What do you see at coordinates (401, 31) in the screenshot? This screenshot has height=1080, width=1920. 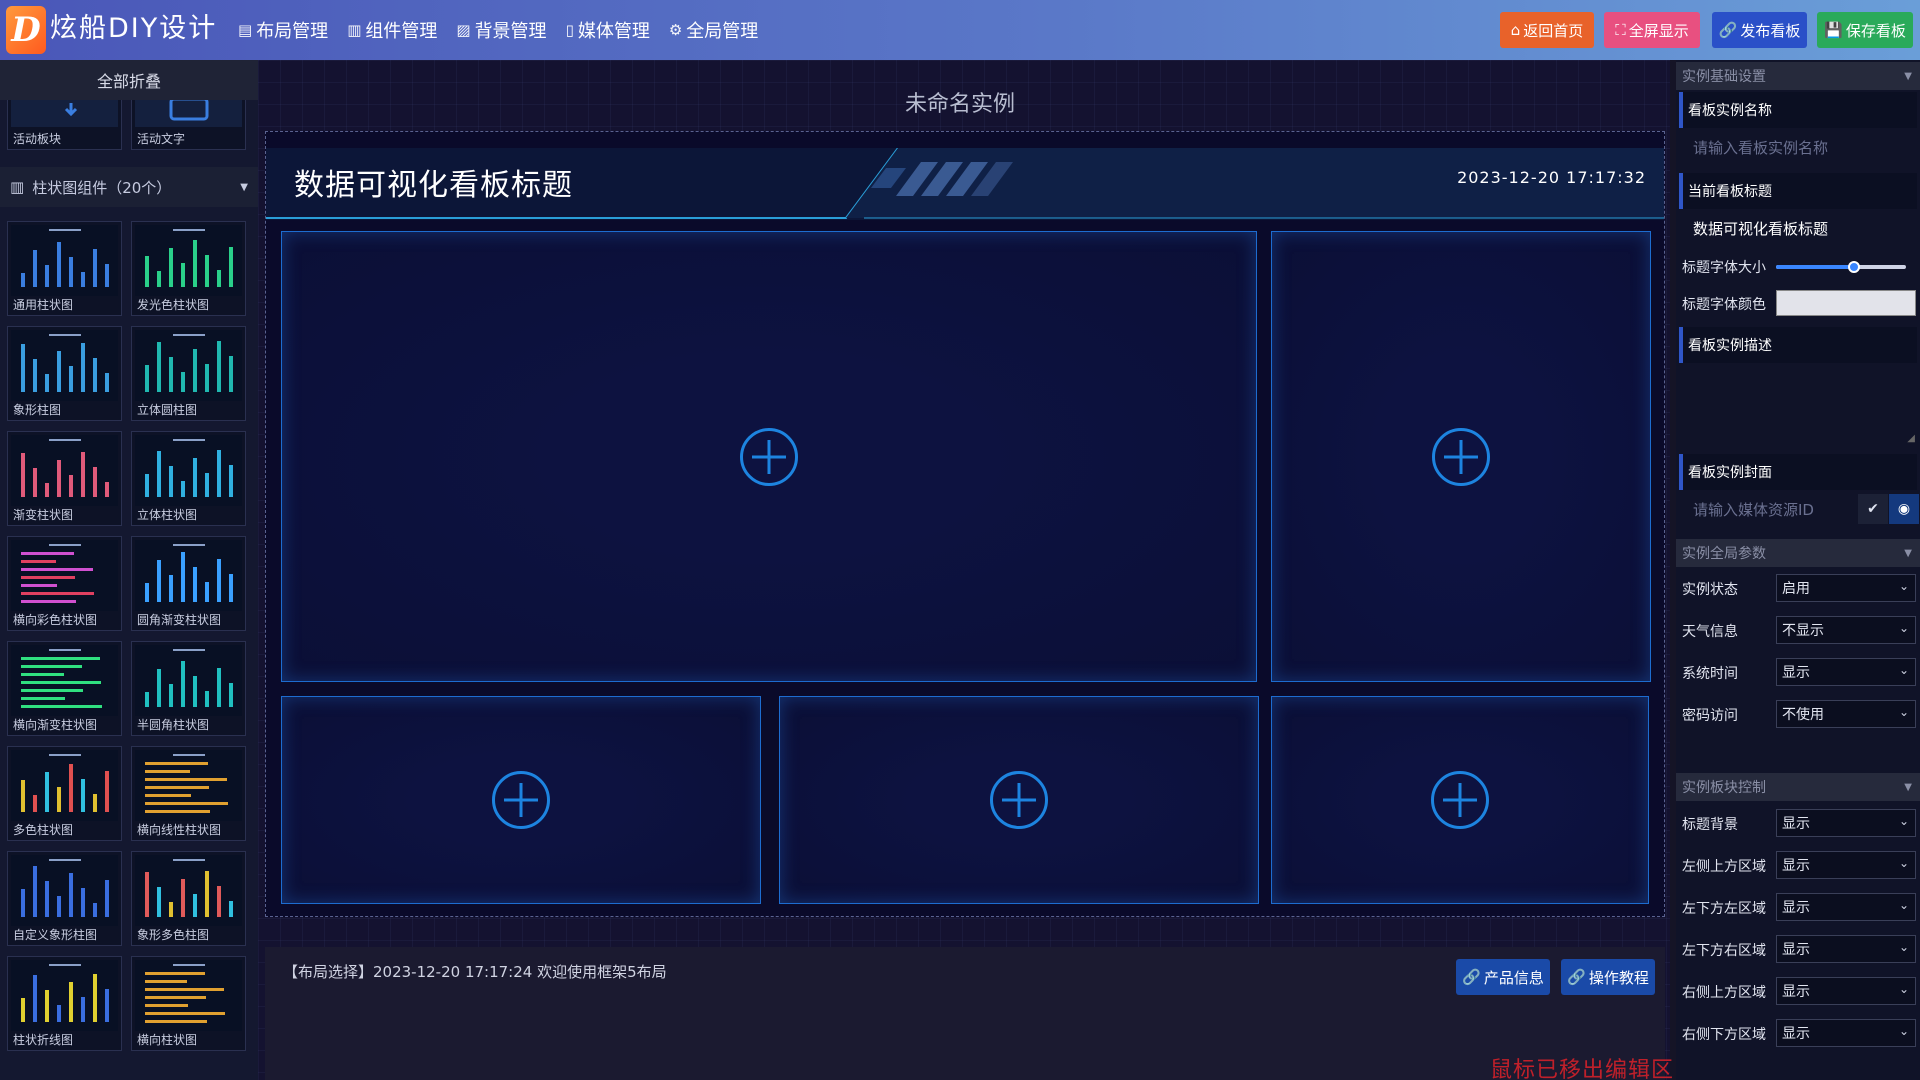 I see `nav-label: 组件管理` at bounding box center [401, 31].